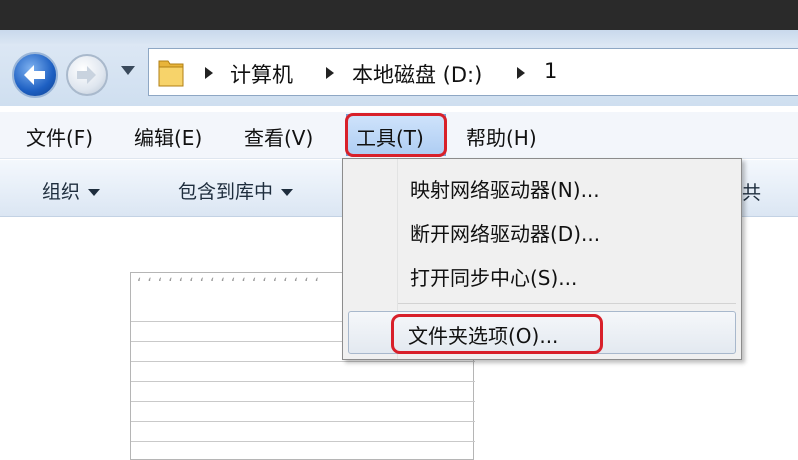  What do you see at coordinates (550, 71) in the screenshot?
I see `breadcrumb-folder-1: 1` at bounding box center [550, 71].